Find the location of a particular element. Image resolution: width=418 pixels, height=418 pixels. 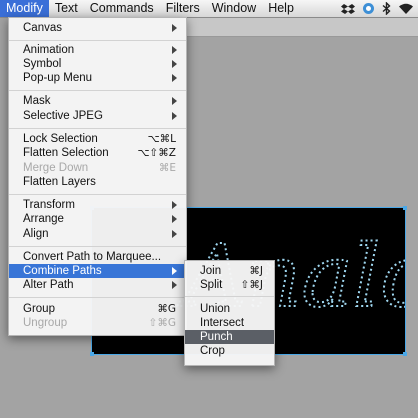

shortcut-label: ⌘E is located at coordinates (167, 168).